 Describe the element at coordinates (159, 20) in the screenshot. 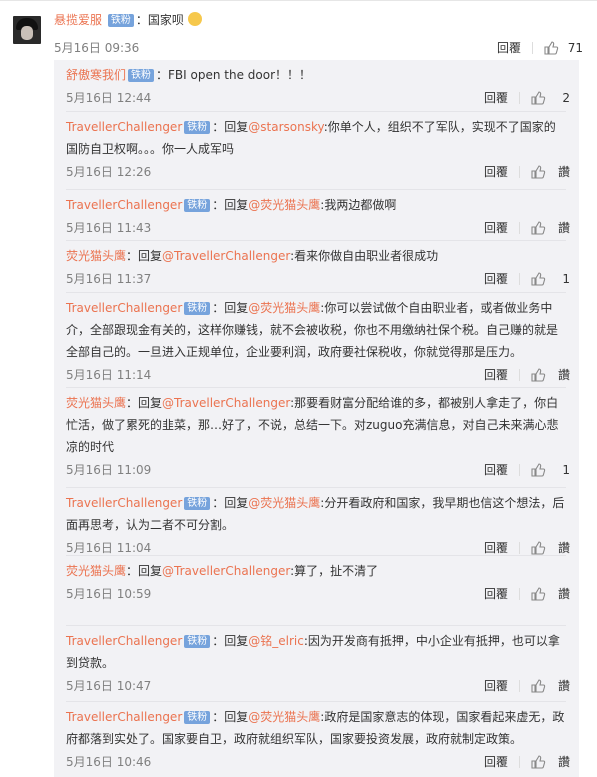

I see `comment-text: ：国家呗` at that location.